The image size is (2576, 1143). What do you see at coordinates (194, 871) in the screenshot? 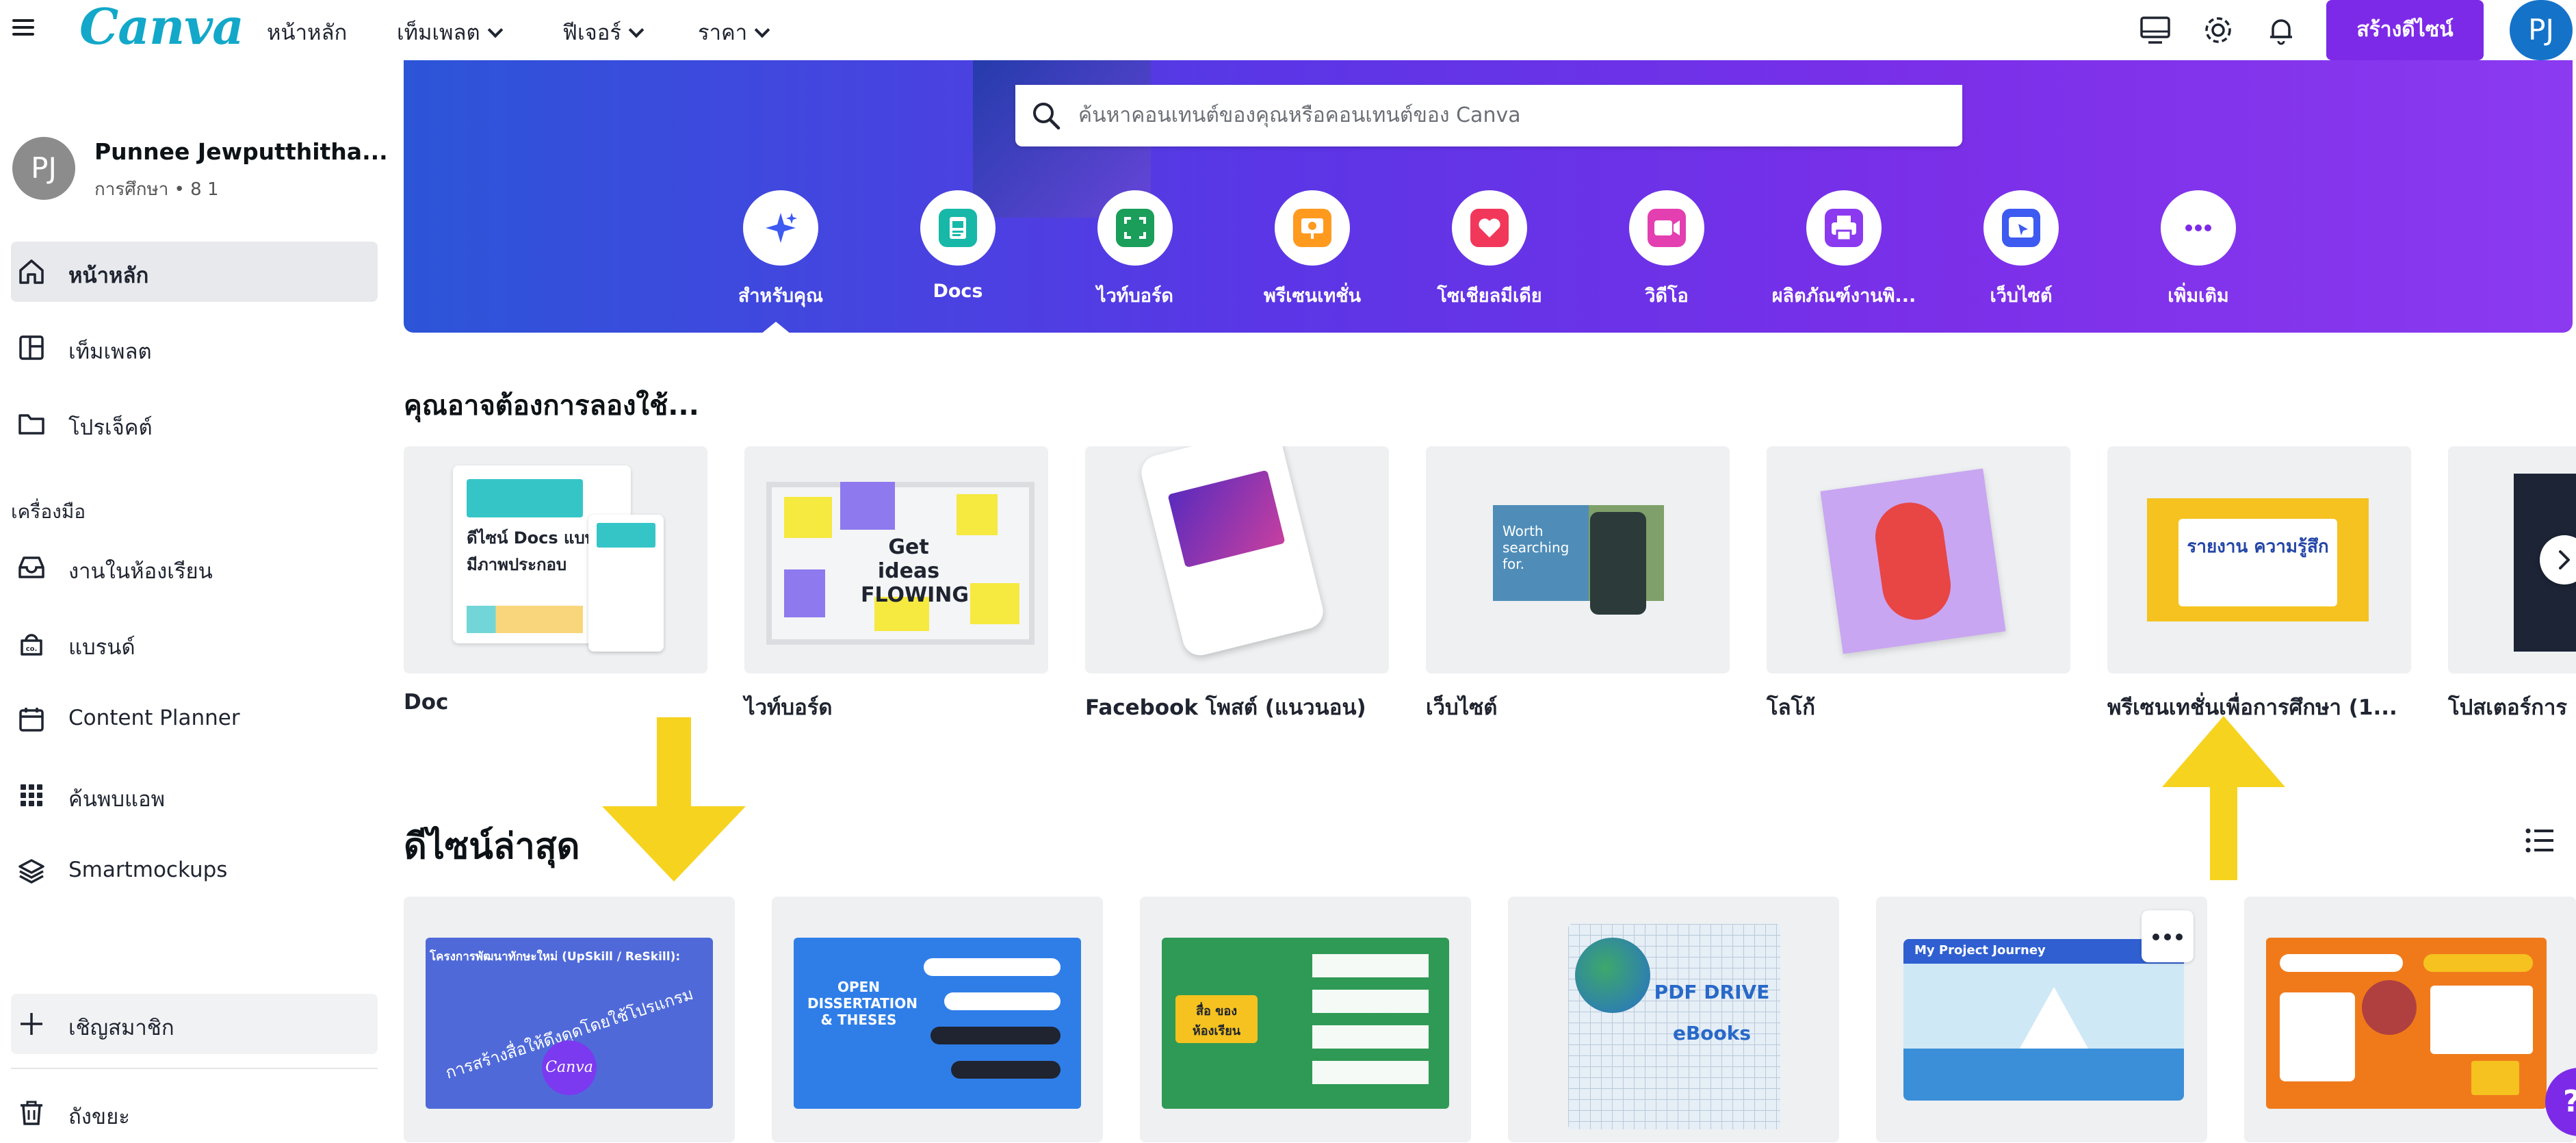
I see `sidebar-item-smartmockups: Smartmockups` at bounding box center [194, 871].